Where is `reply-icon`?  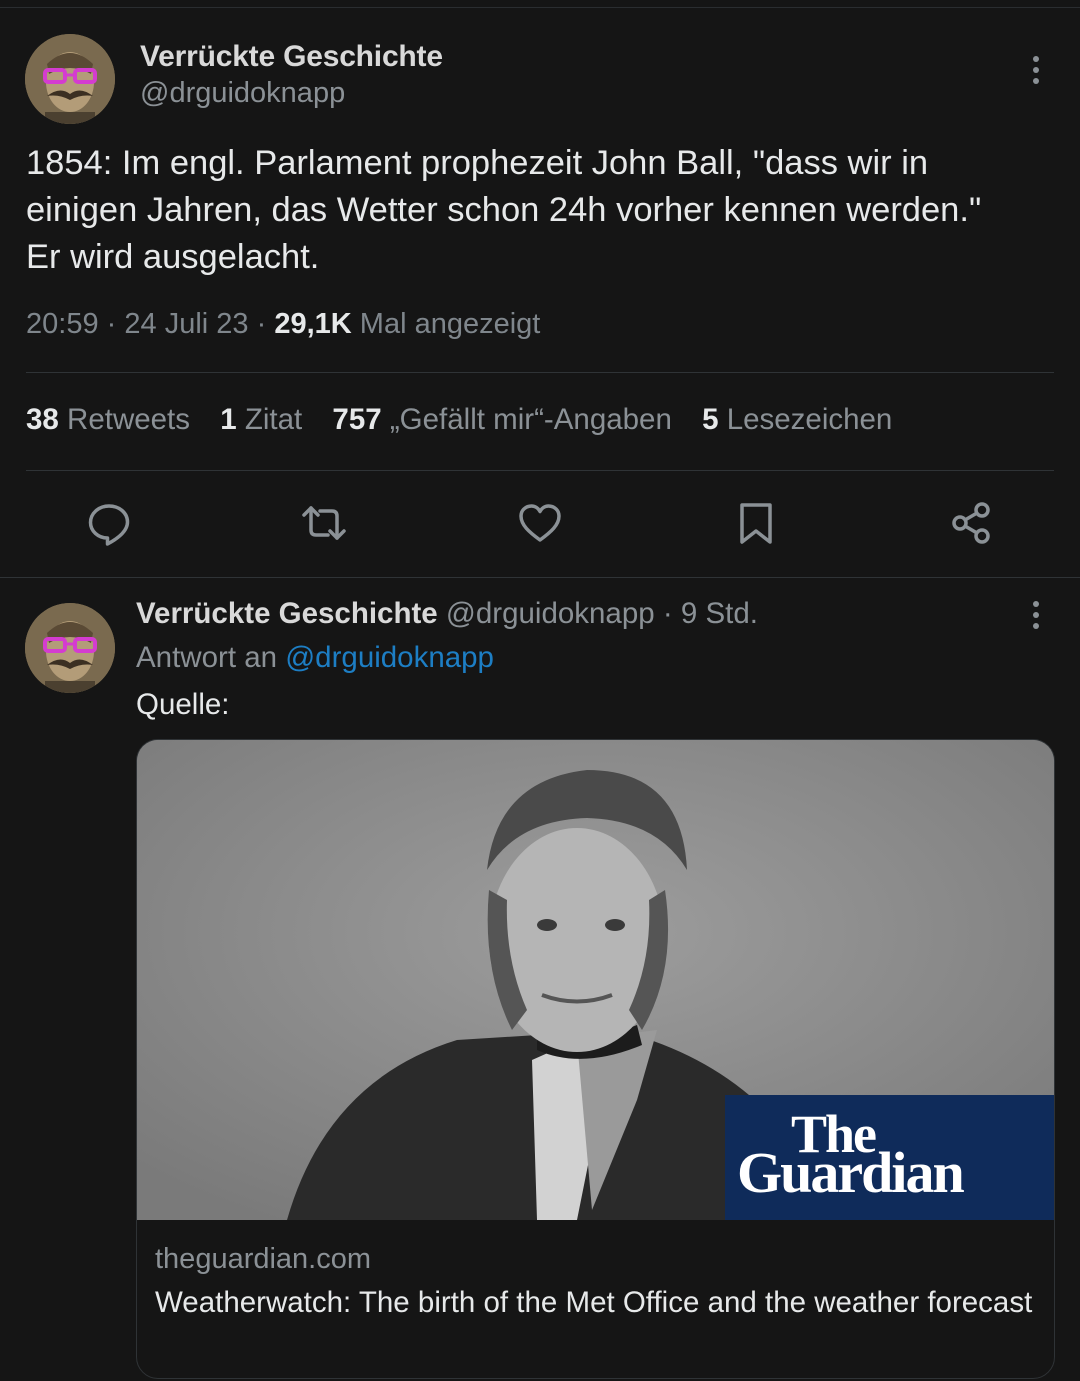 reply-icon is located at coordinates (109, 523).